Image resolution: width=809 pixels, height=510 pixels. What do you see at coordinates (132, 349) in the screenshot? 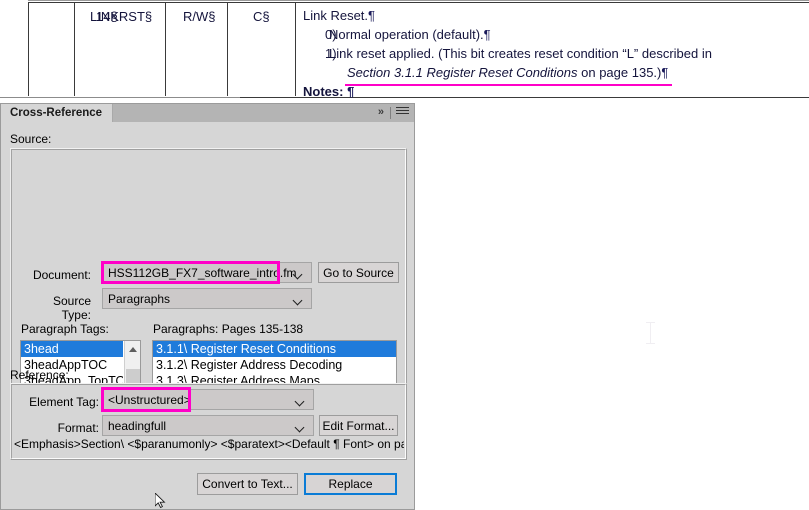
I see `scroll-up-arrow-icon` at bounding box center [132, 349].